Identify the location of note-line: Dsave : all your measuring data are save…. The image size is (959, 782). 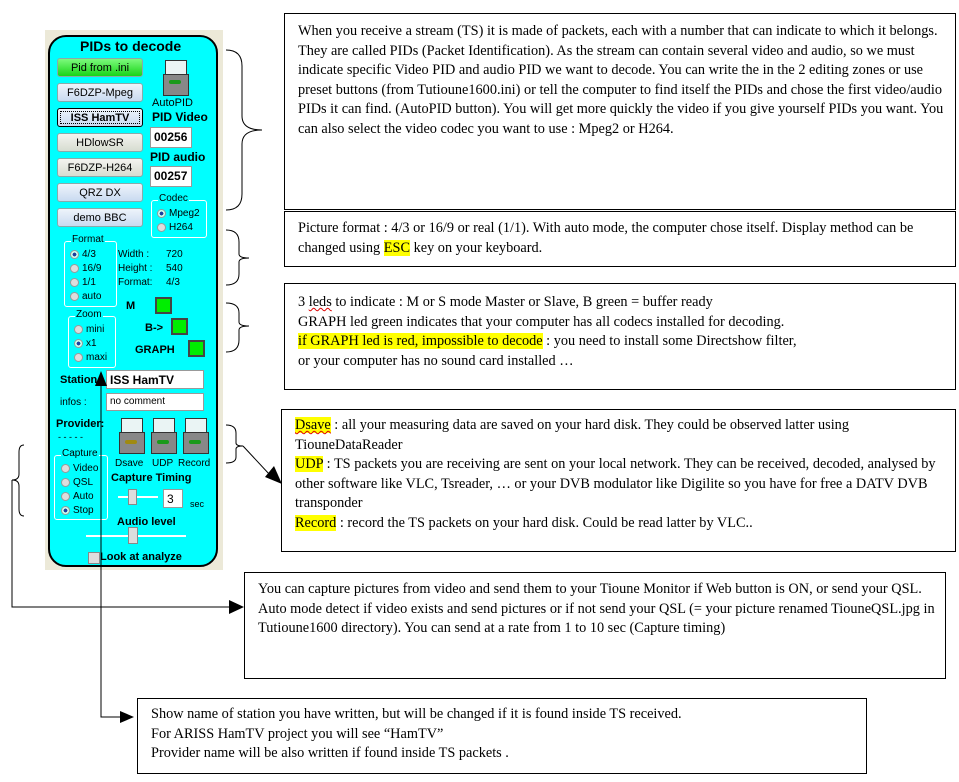
(620, 435).